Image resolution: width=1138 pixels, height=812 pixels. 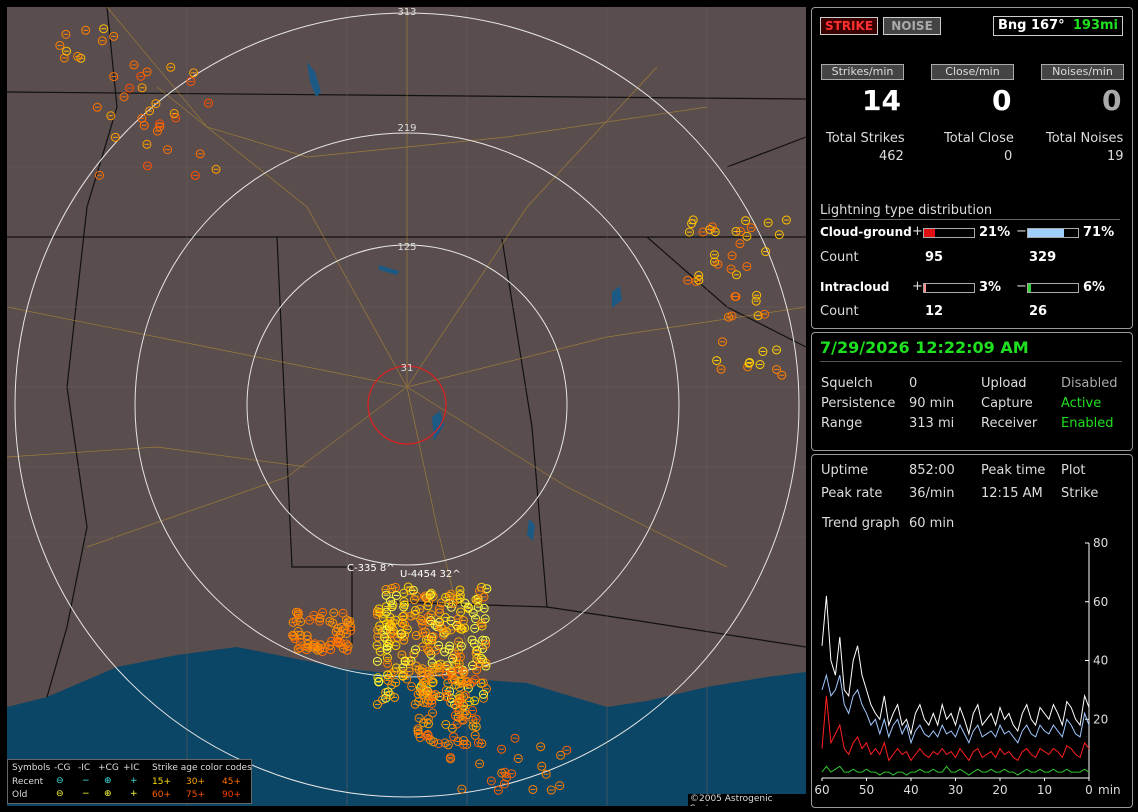 What do you see at coordinates (1099, 232) in the screenshot?
I see `cg-negative-percent: 71%` at bounding box center [1099, 232].